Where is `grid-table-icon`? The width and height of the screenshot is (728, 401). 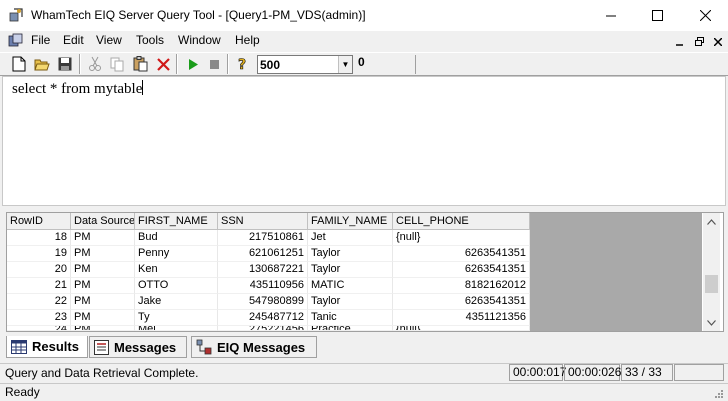 grid-table-icon is located at coordinates (19, 346).